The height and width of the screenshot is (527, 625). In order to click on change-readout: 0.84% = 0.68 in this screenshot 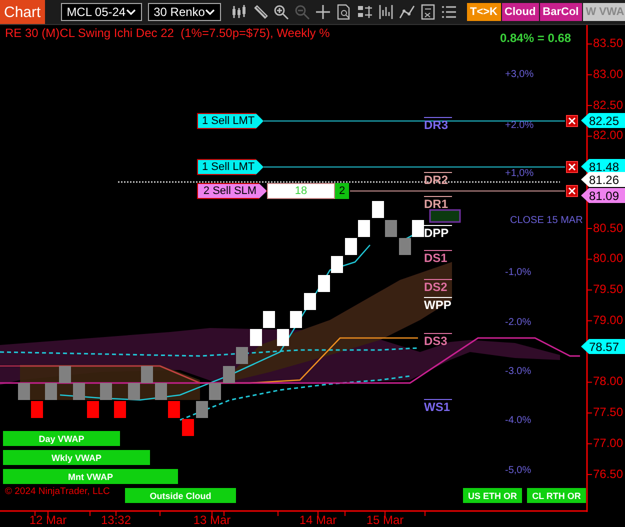, I will do `click(536, 38)`.